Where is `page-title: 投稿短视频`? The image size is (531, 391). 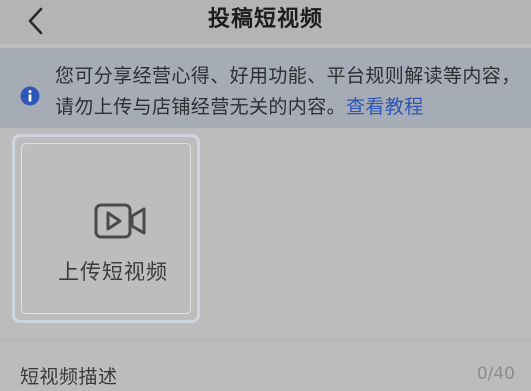
page-title: 投稿短视频 is located at coordinates (265, 19).